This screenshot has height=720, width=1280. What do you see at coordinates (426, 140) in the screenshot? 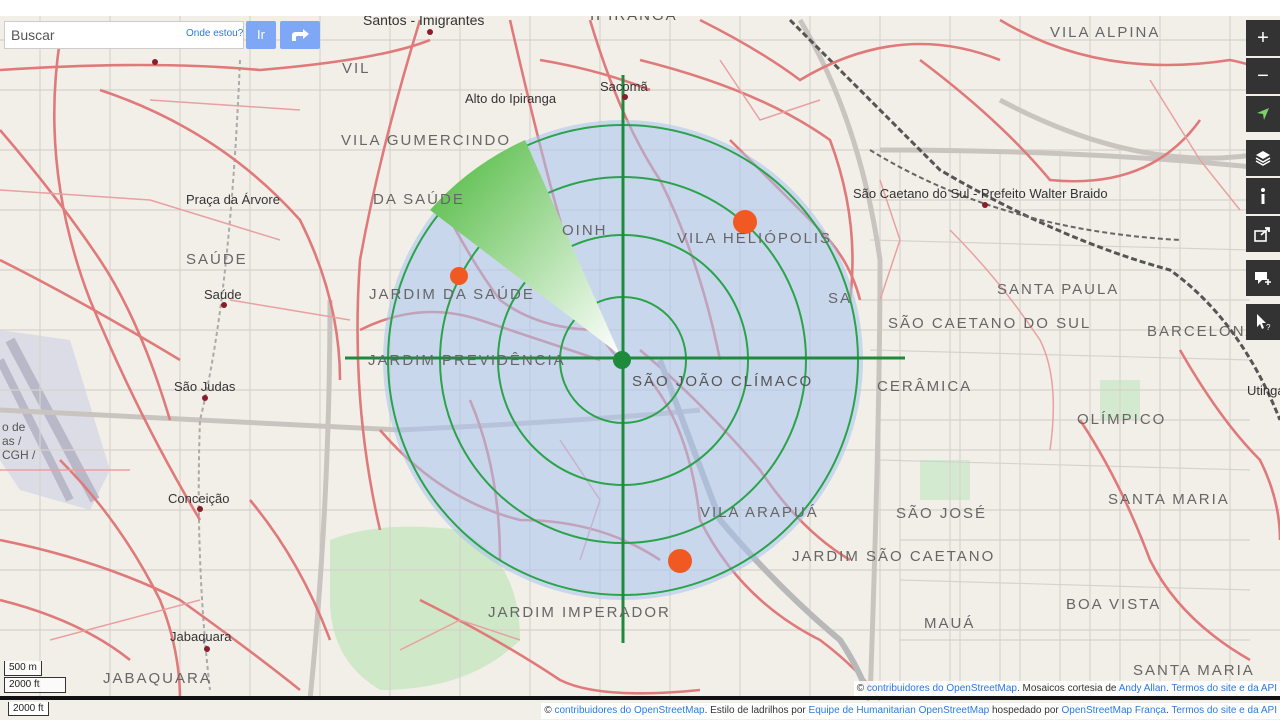
I see `place-label: VILA GUMERCINDO` at bounding box center [426, 140].